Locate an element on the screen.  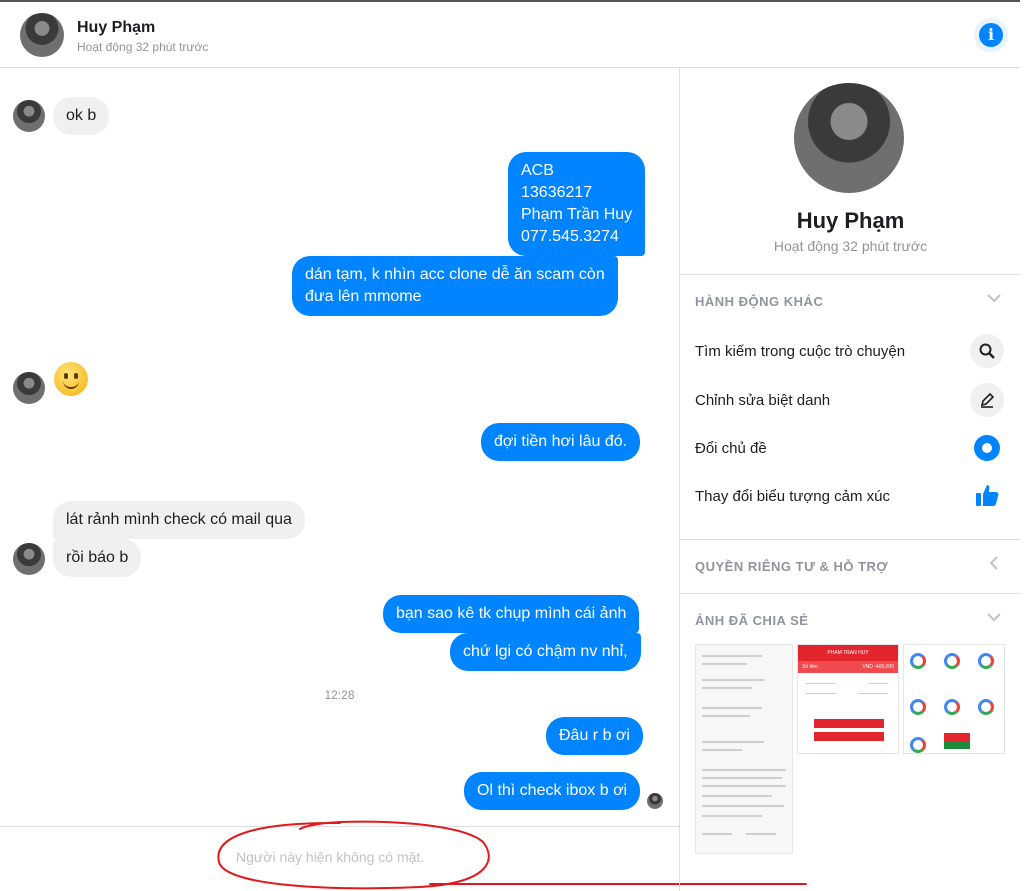
photo-field: Số tiền is located at coordinates (810, 667).